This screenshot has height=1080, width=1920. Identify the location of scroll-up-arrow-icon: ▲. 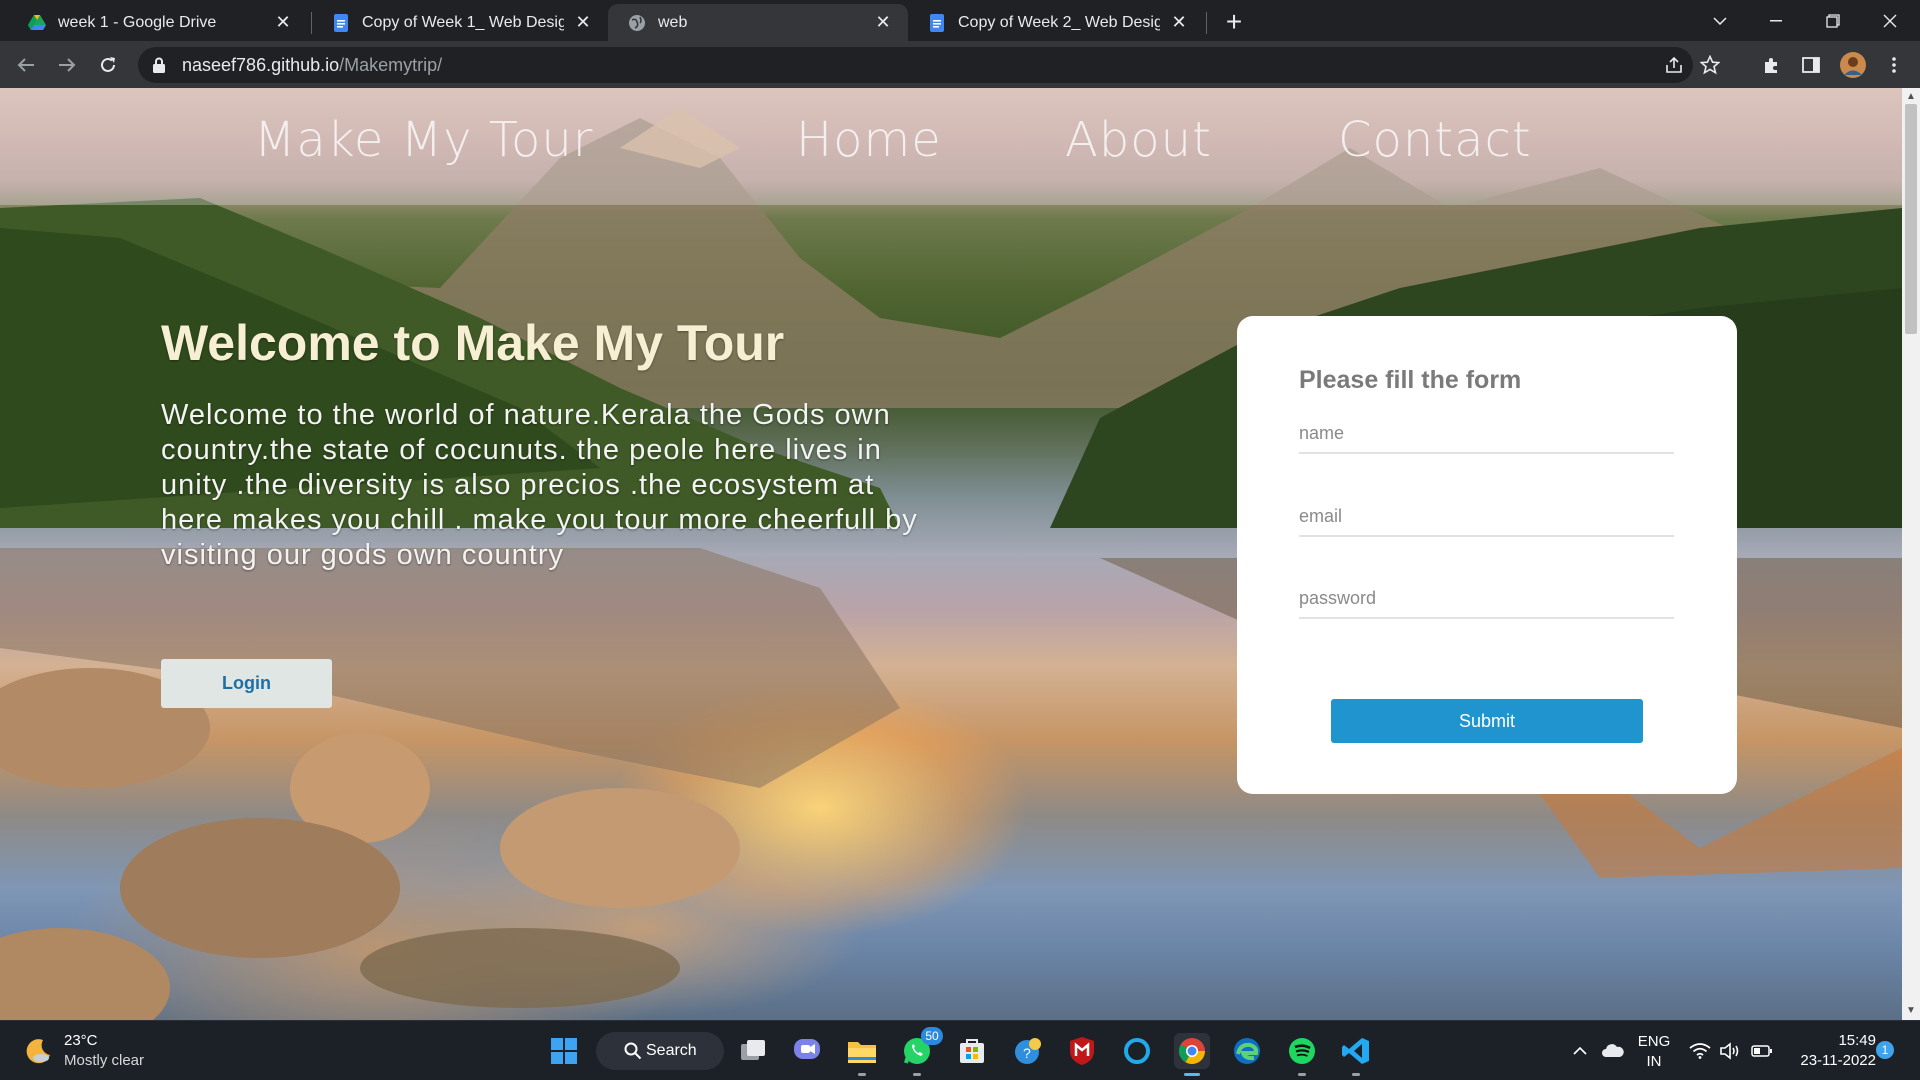
(1911, 97).